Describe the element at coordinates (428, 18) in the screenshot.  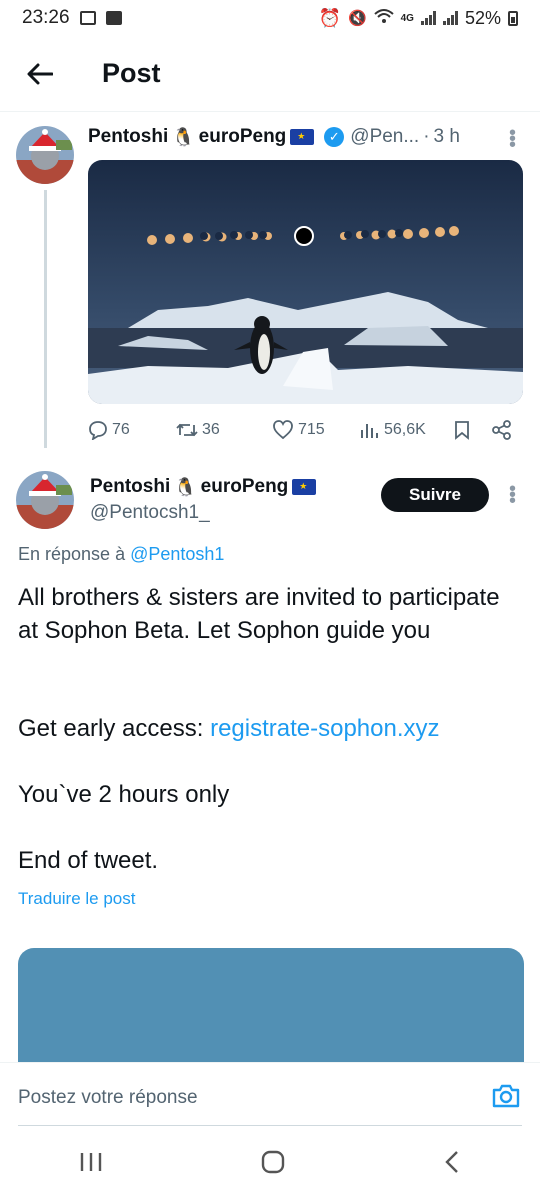
I see `signal-icon` at that location.